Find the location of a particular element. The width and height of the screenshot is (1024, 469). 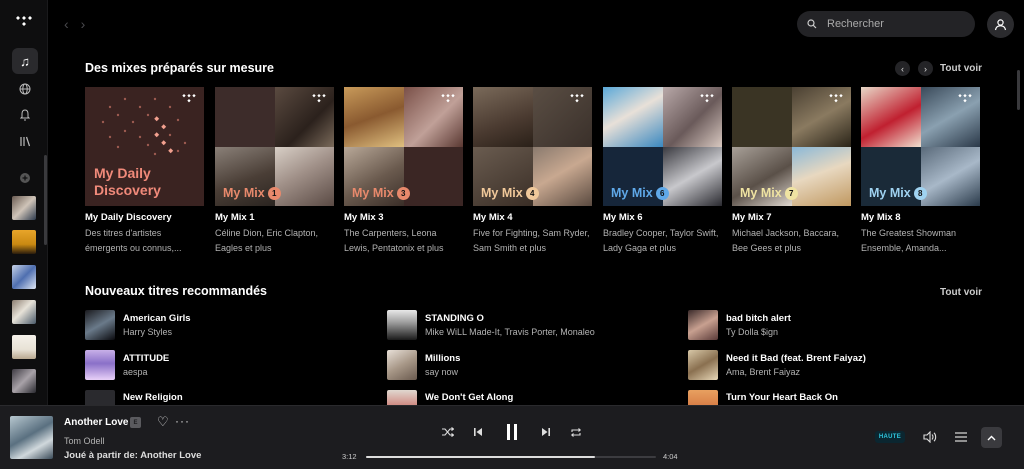

mix-label: My Mix 3 is located at coordinates (381, 193).